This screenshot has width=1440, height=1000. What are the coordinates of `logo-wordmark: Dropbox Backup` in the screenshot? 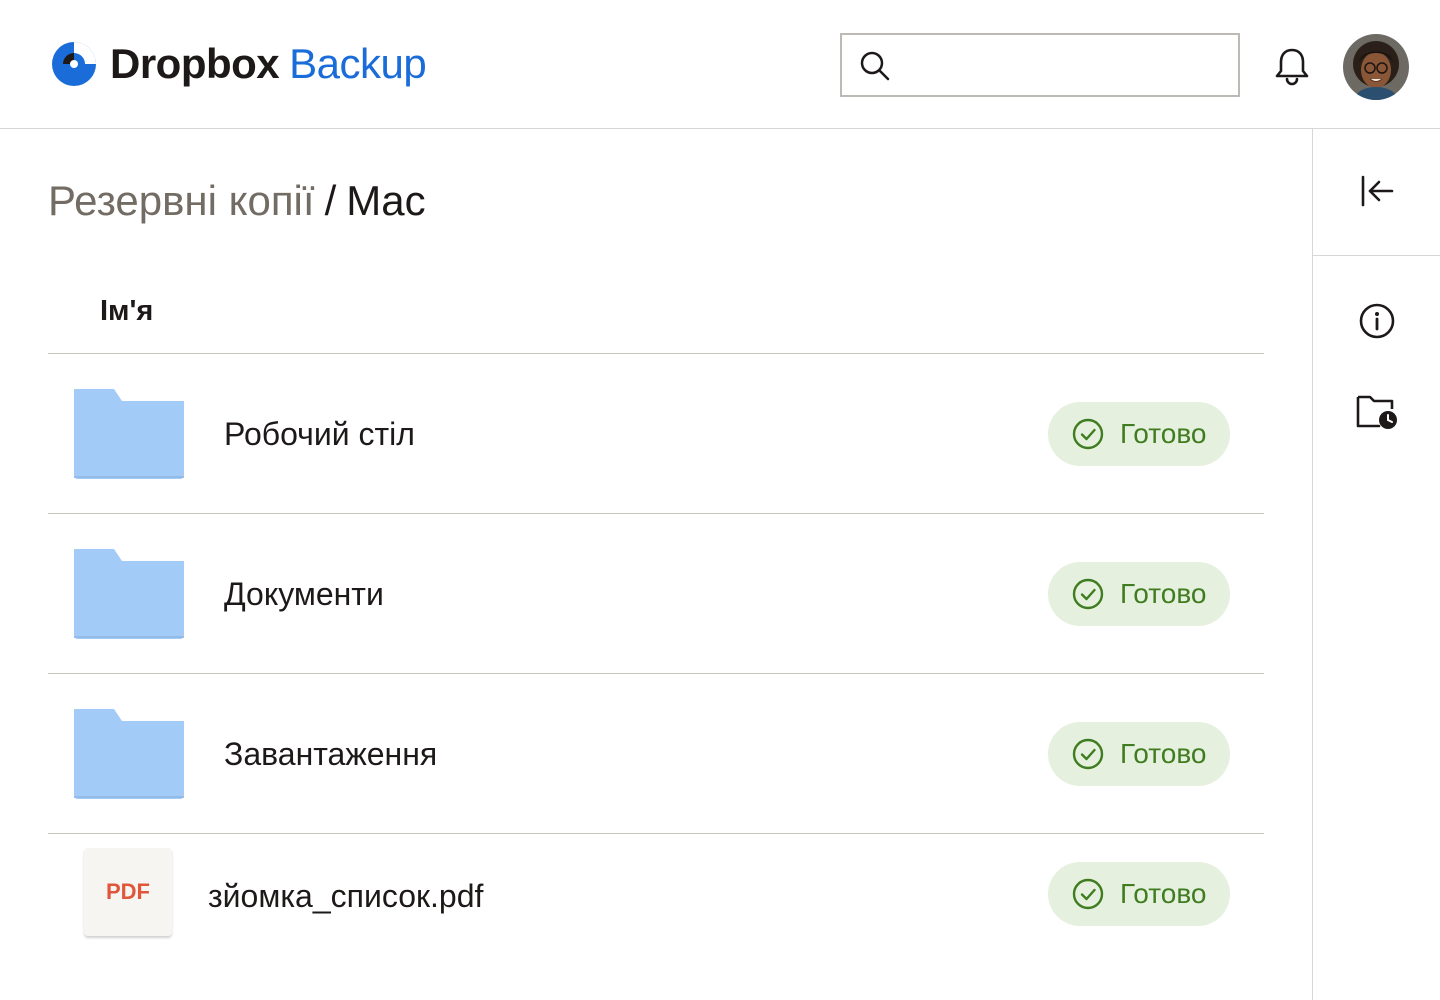 It's located at (268, 64).